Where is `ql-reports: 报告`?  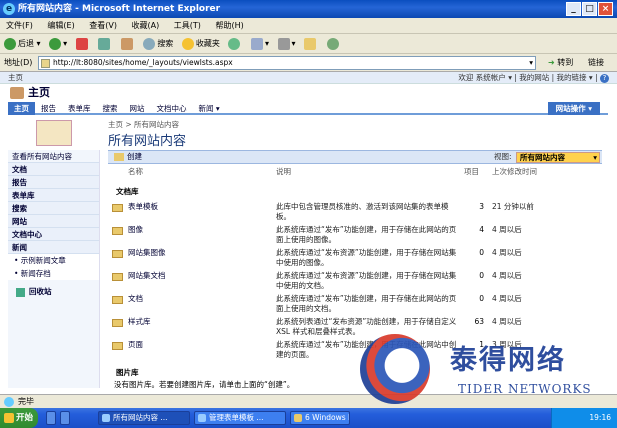
ql-reports: 报告 is located at coordinates (53, 182).